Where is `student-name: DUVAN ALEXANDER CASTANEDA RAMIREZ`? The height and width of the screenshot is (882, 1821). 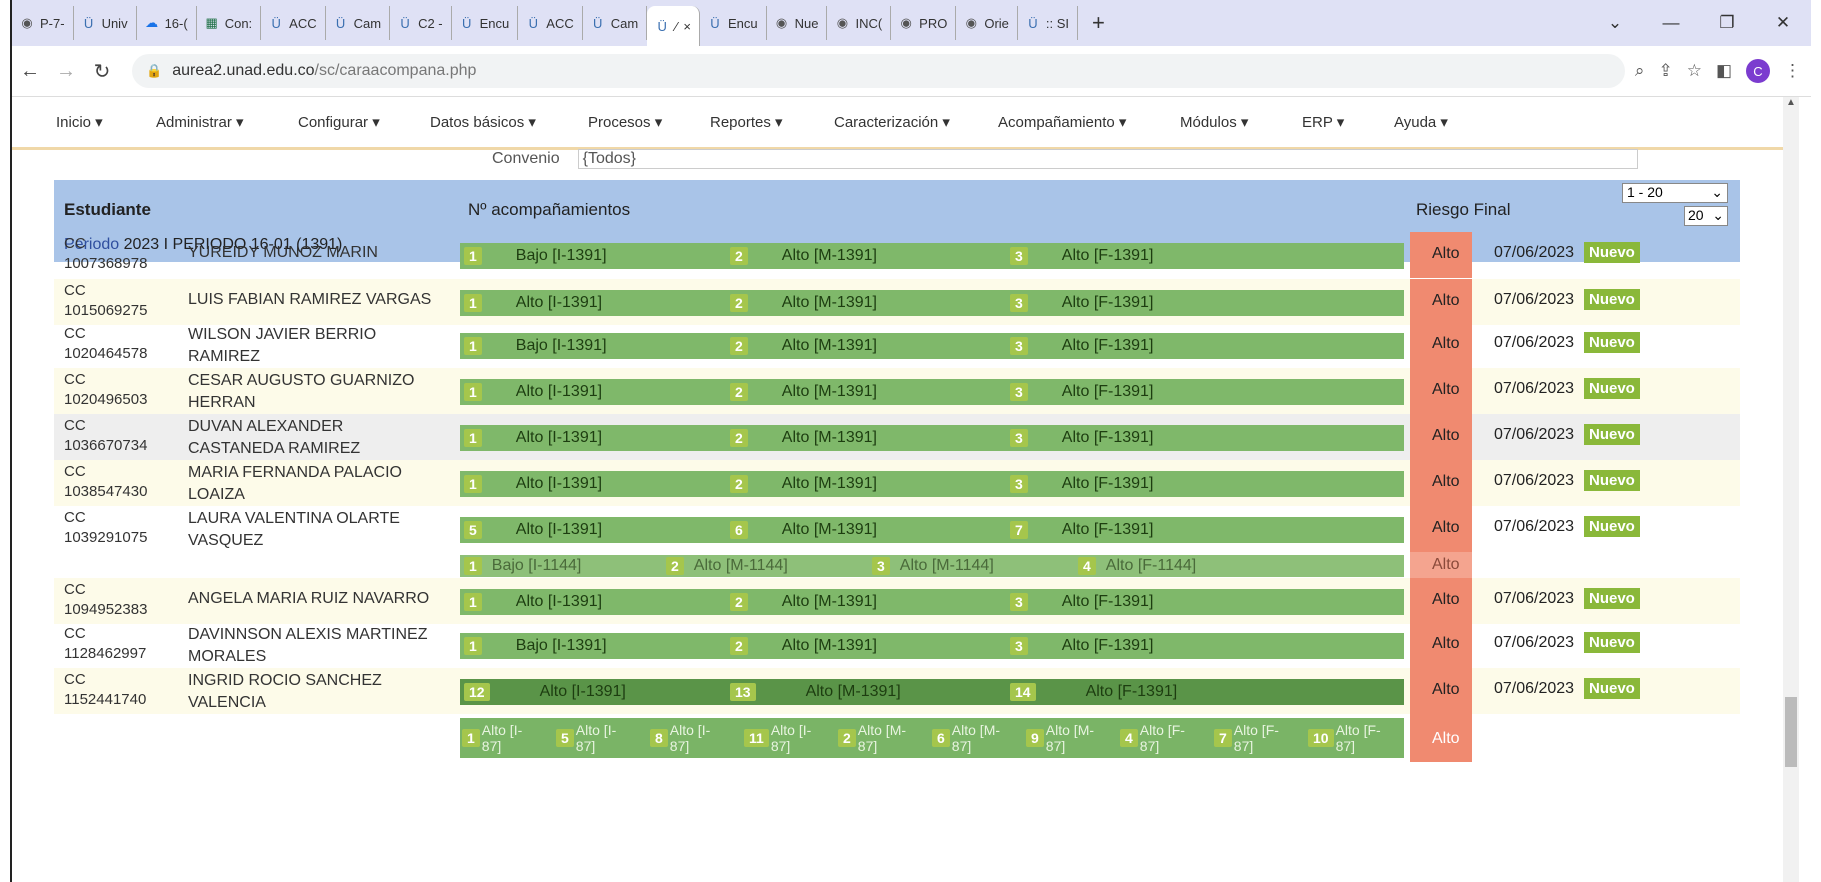
student-name: DUVAN ALEXANDER CASTANEDA RAMIREZ is located at coordinates (274, 438).